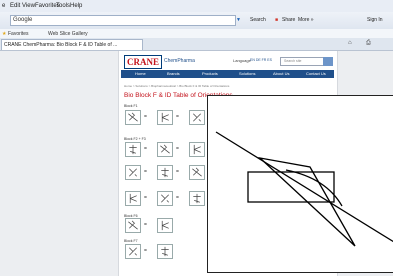  I want to click on search-button: Search, so click(258, 20).